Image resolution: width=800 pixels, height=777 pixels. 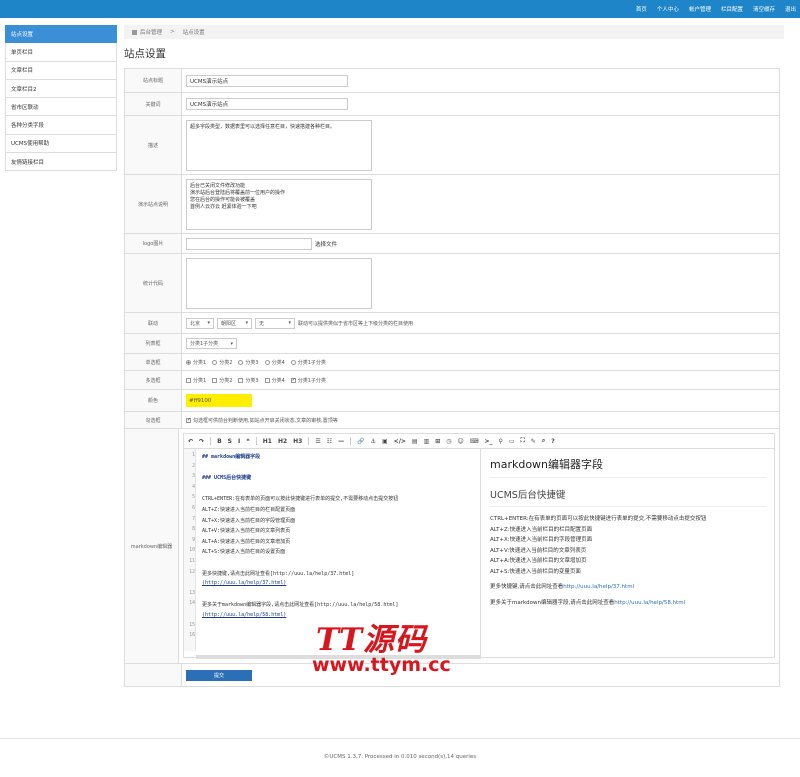 What do you see at coordinates (400, 9) in the screenshot?
I see `top-navbar: 首页 个人中心 帐户管理 栏目配置 清空缓存 退出` at bounding box center [400, 9].